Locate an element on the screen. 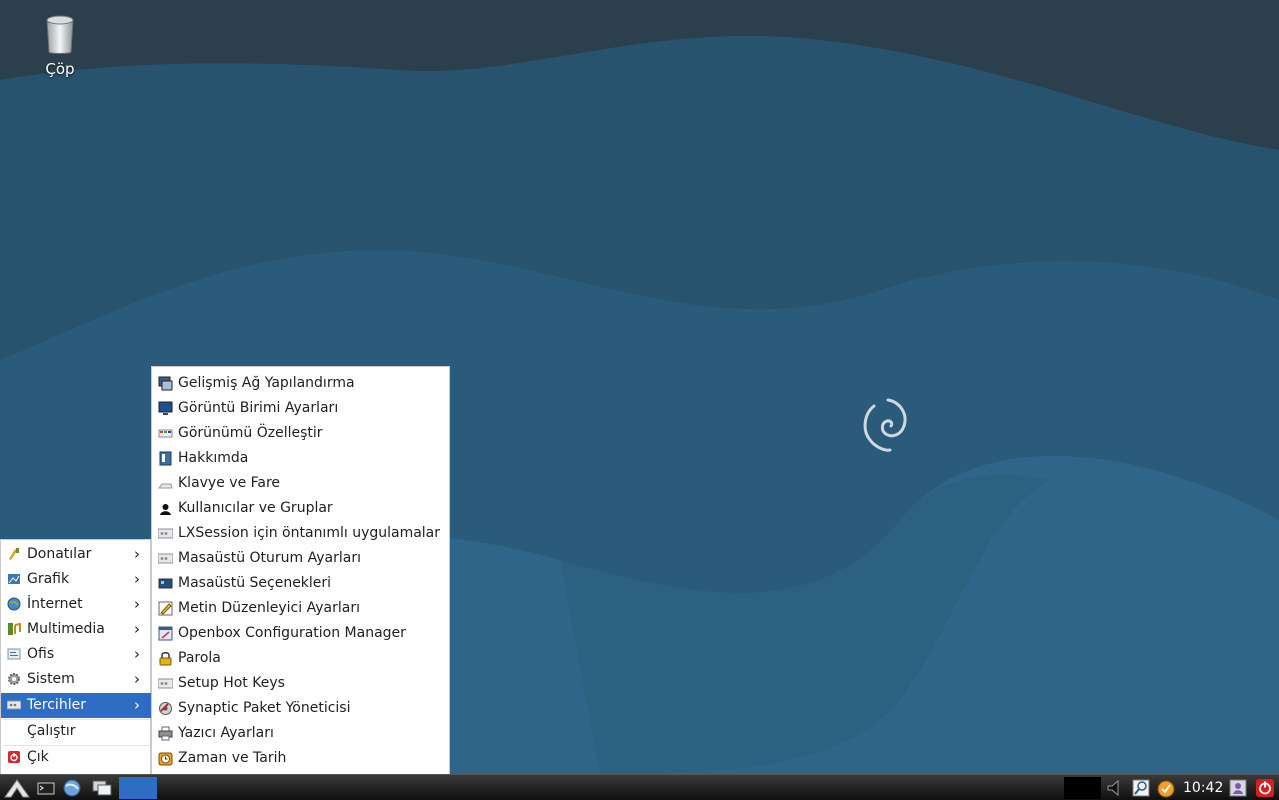  menu-item-preferences: Tercihler › is located at coordinates (76, 705).